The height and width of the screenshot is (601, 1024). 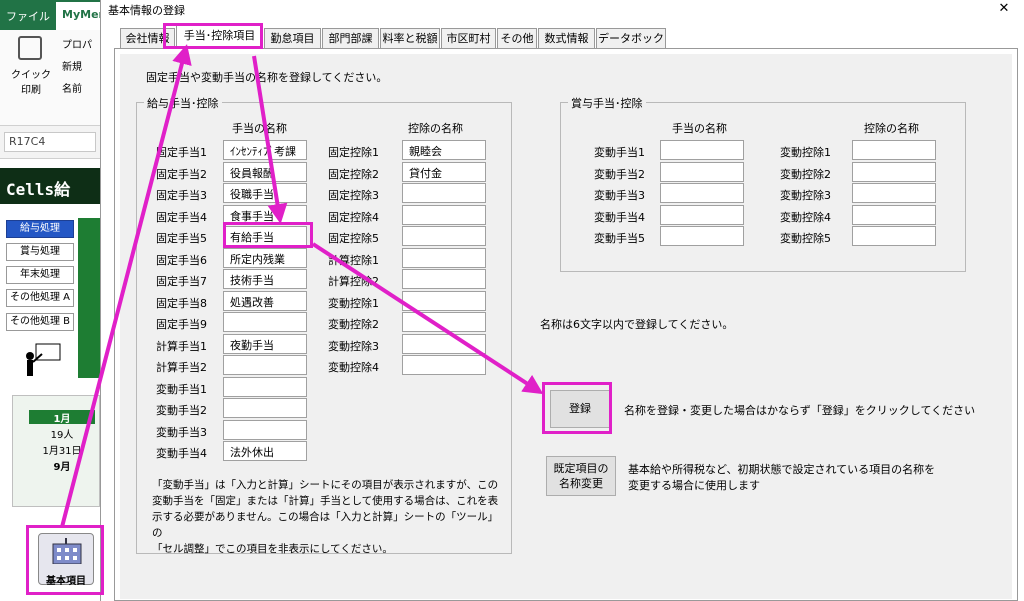 What do you see at coordinates (427, 318) in the screenshot?
I see `arrow-to-register` at bounding box center [427, 318].